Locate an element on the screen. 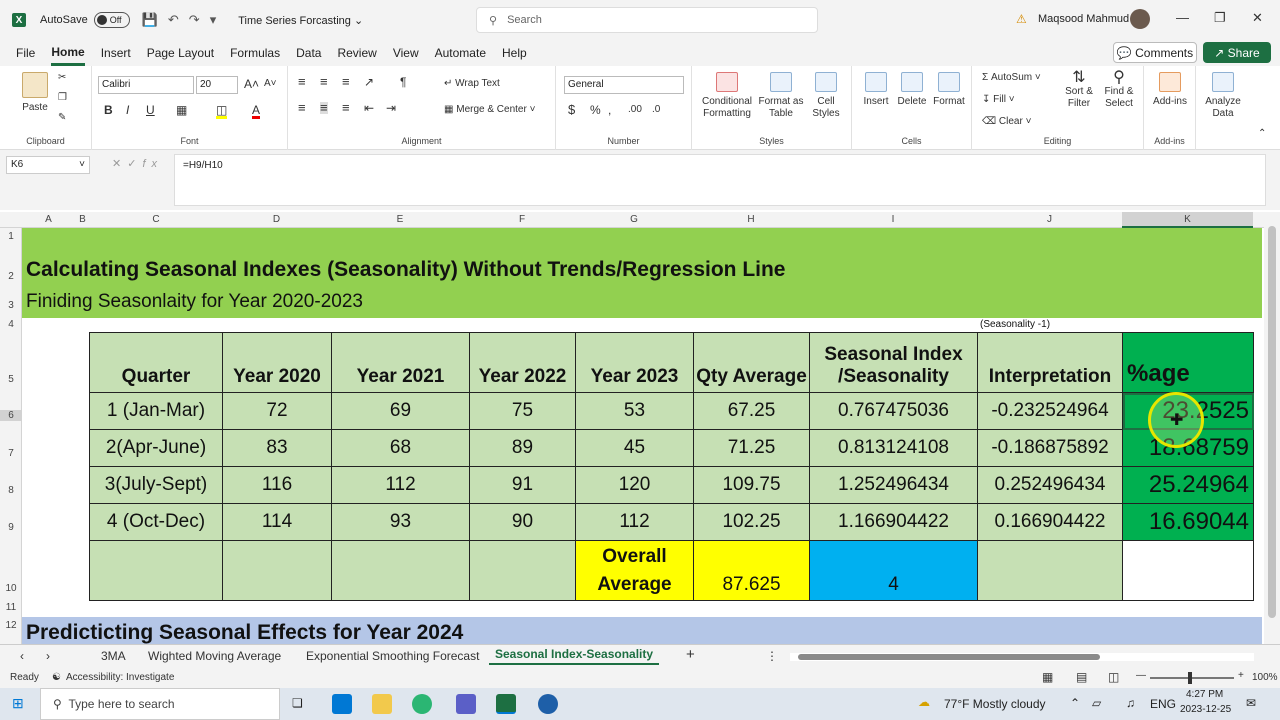 Image resolution: width=1280 pixels, height=720 pixels. vertical-scroll-thumb is located at coordinates (1272, 422).